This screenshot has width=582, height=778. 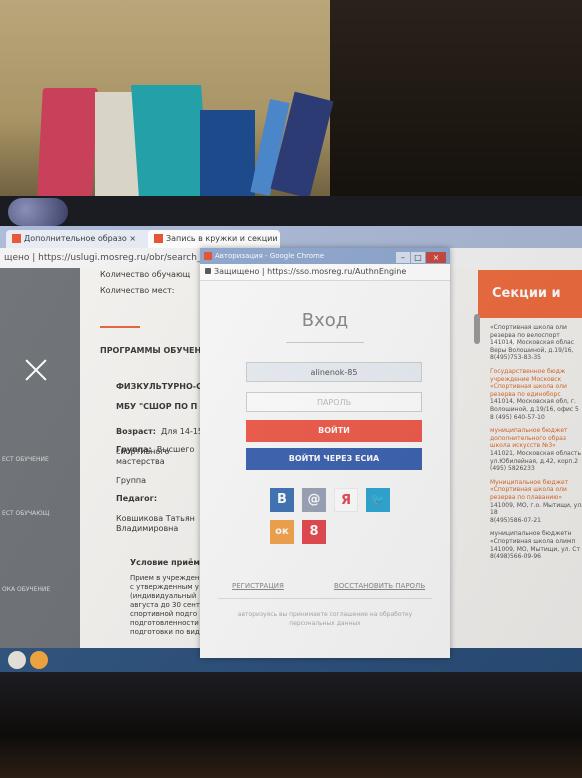 What do you see at coordinates (534, 409) in the screenshot?
I see `right-list-line: Волошиной, д.19/16, офис 5` at bounding box center [534, 409].